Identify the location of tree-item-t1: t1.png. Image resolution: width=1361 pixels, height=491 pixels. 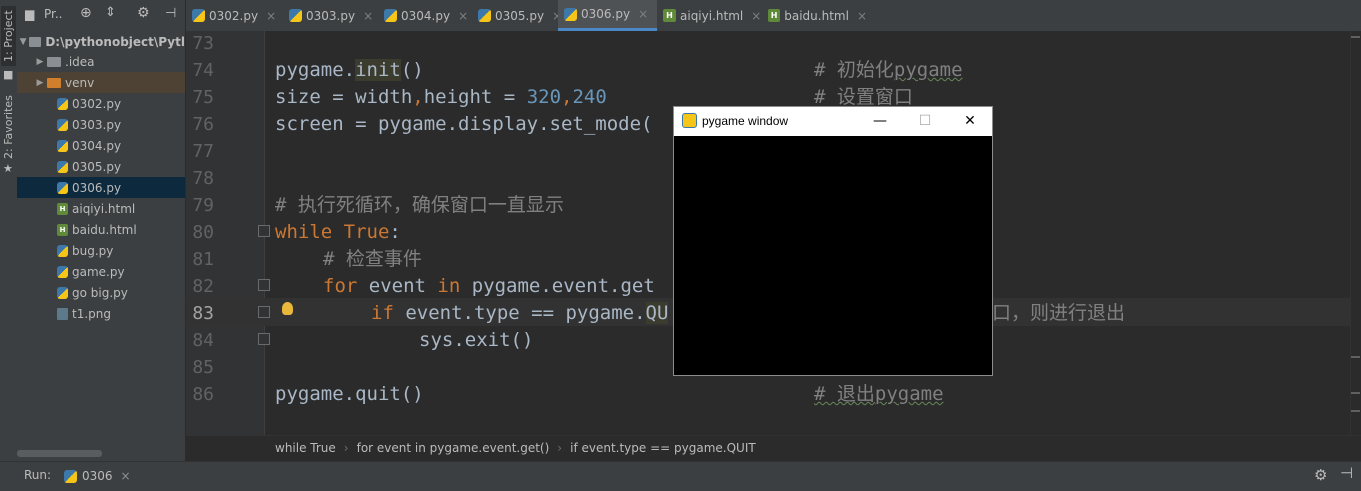
(101, 313).